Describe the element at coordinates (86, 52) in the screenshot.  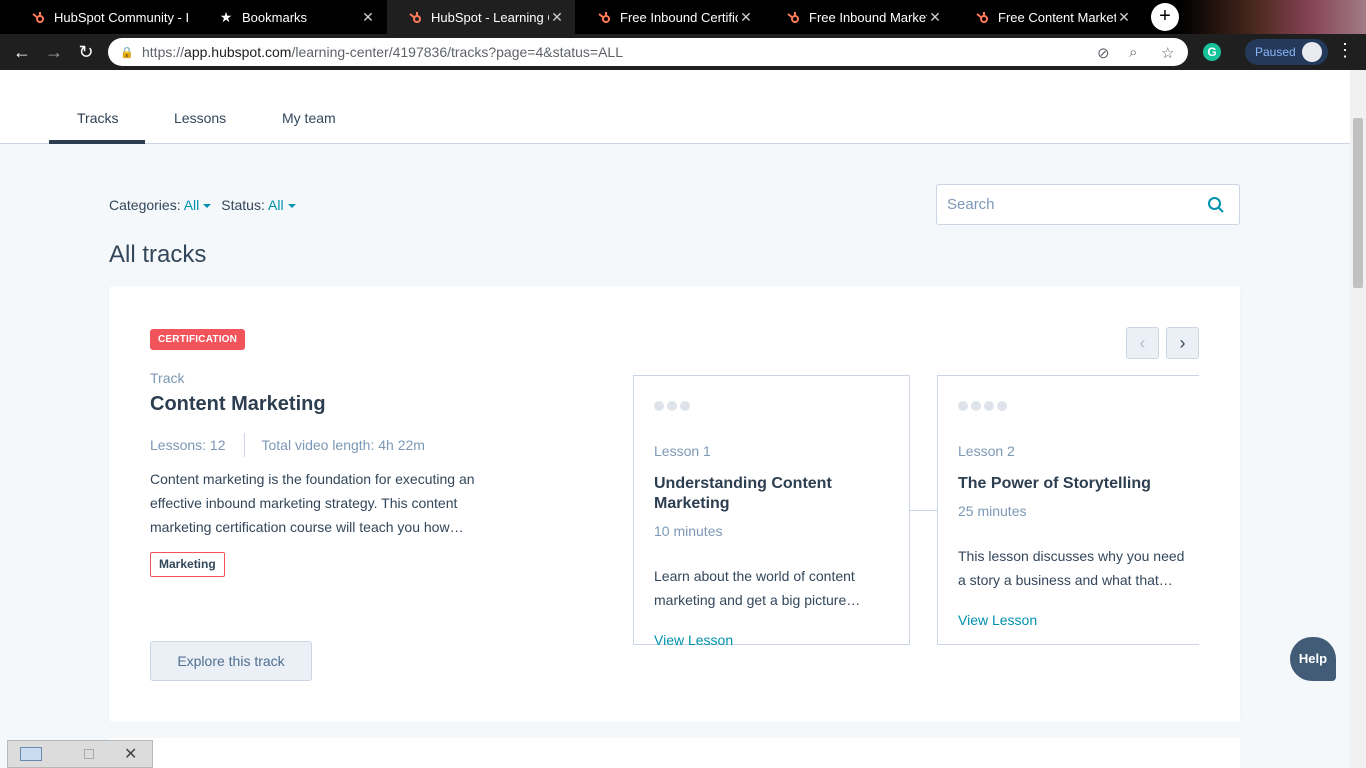
I see `reload-icon: ↻` at that location.